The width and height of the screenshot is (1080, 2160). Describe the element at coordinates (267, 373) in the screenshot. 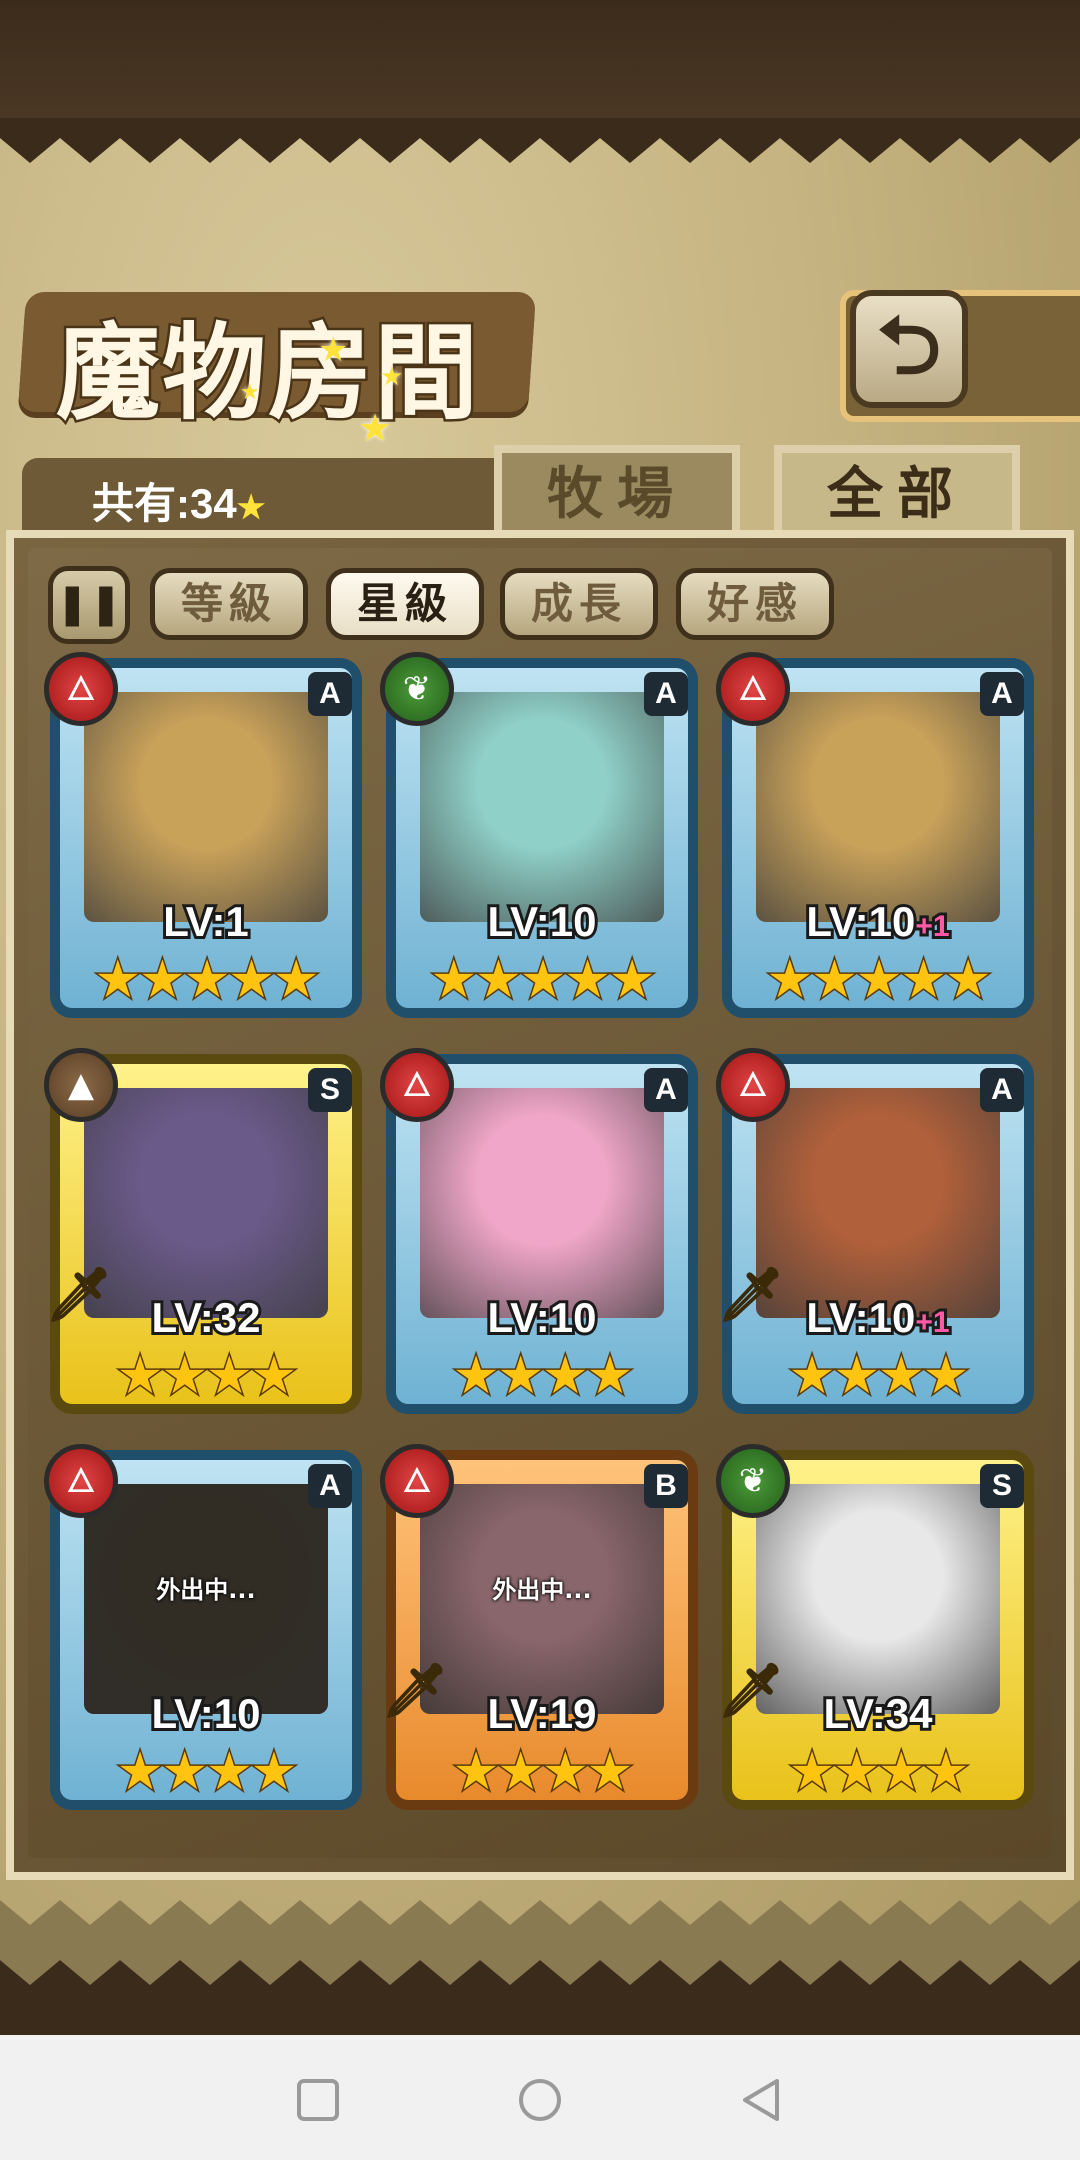

I see `page-title: 魔物房間` at that location.